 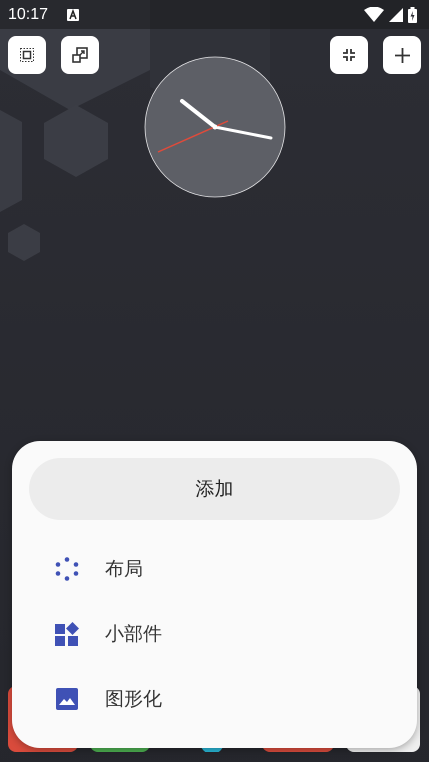 I want to click on plus-icon, so click(x=402, y=55).